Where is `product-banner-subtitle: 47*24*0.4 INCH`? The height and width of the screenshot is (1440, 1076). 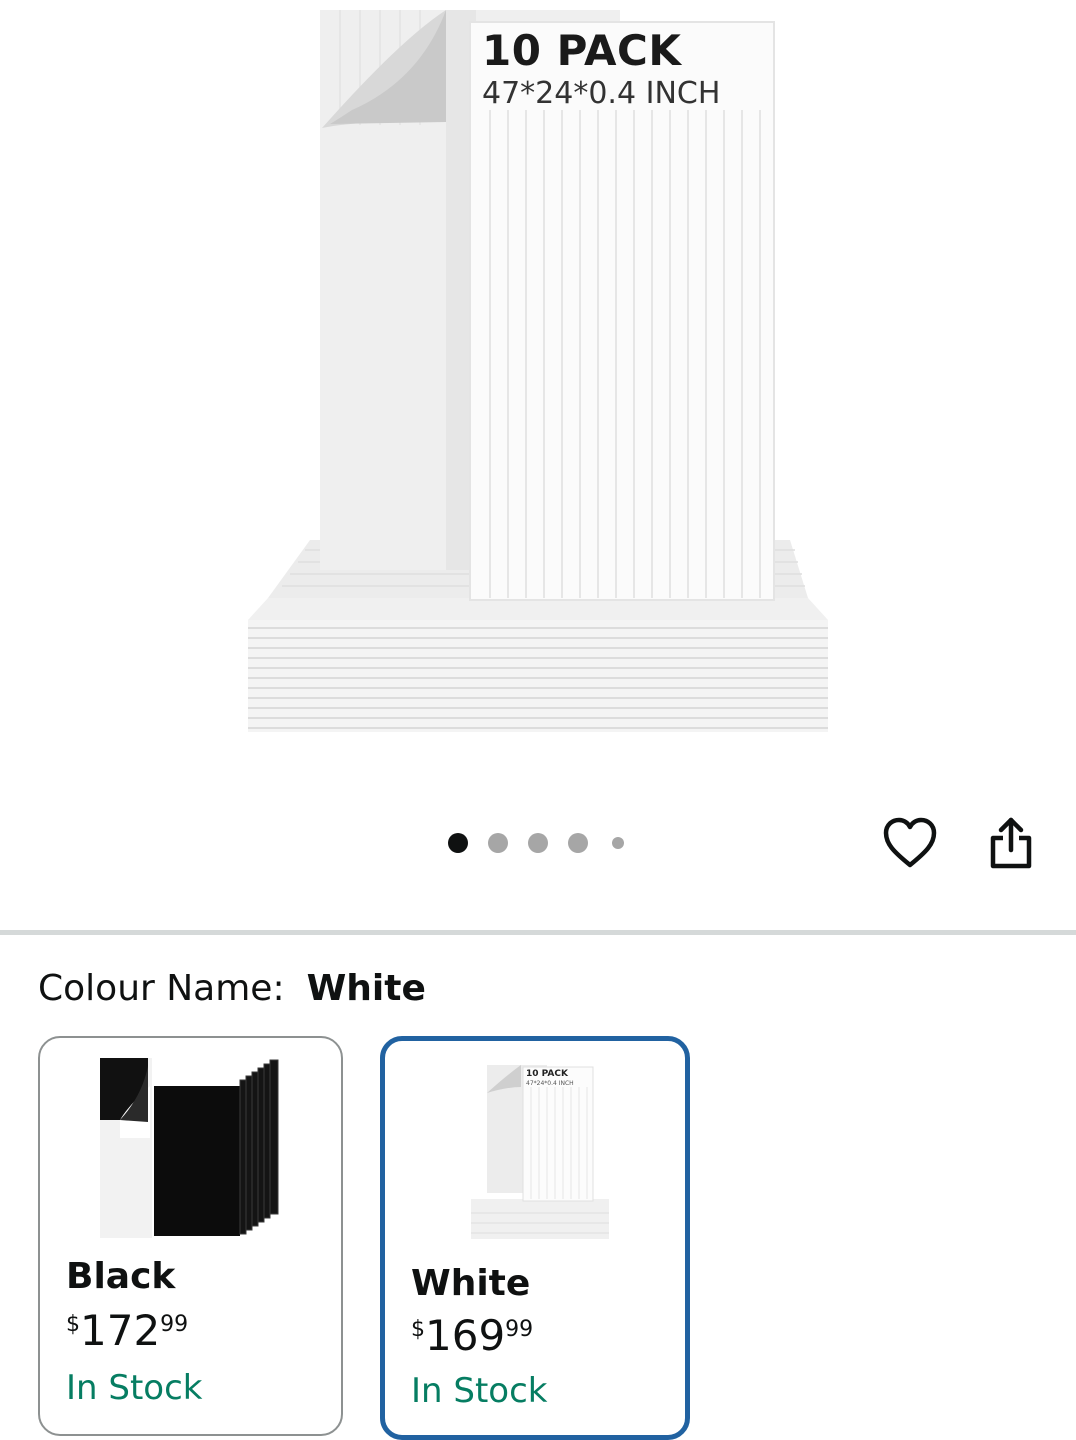
product-banner-subtitle: 47*24*0.4 INCH is located at coordinates (601, 93).